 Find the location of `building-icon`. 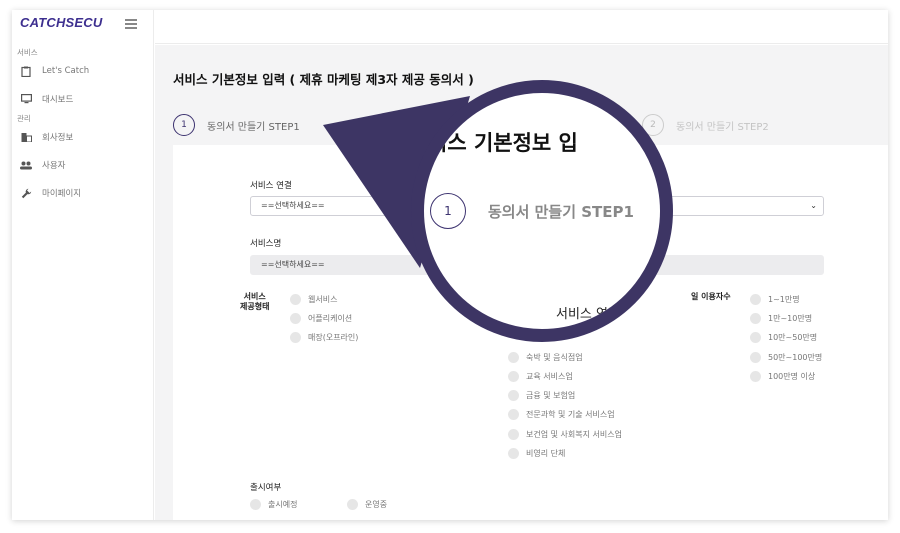

building-icon is located at coordinates (26, 137).